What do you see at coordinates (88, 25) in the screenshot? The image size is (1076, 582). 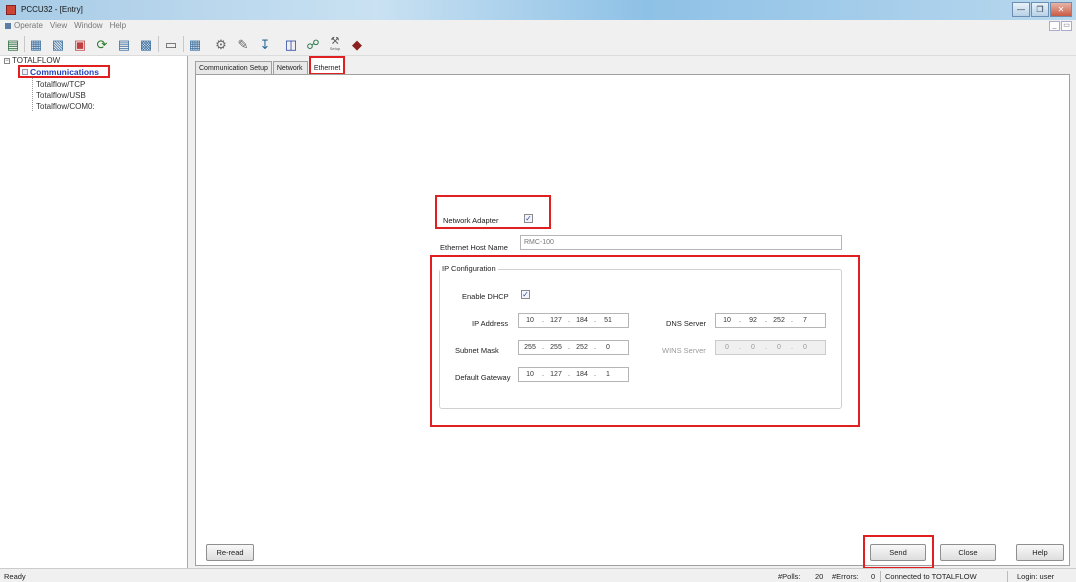 I see `menu-window: Window` at bounding box center [88, 25].